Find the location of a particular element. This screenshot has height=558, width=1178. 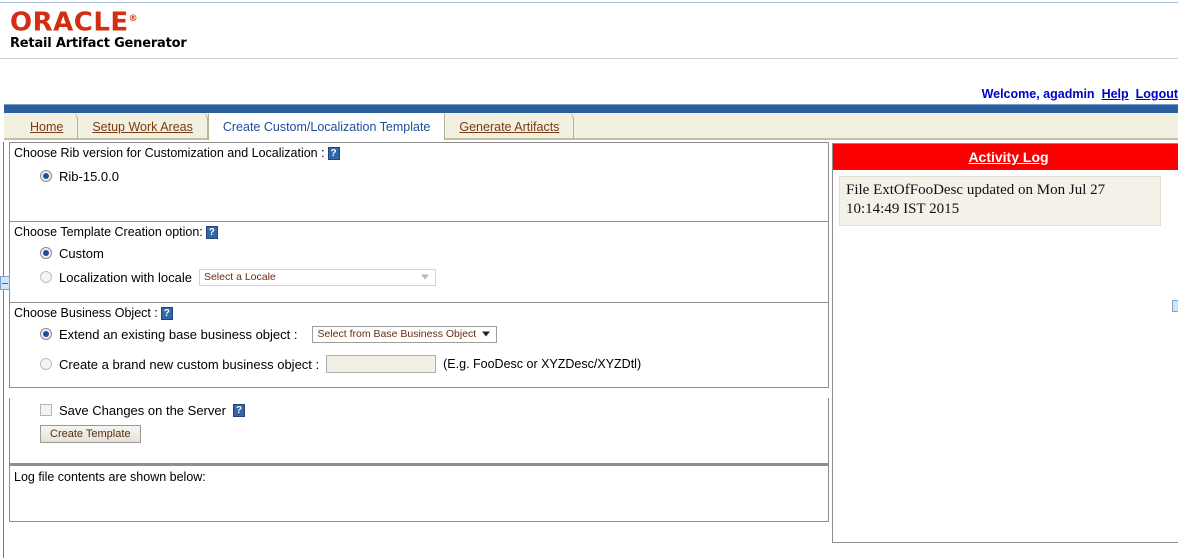

custom-option-row: Custom is located at coordinates (419, 253).